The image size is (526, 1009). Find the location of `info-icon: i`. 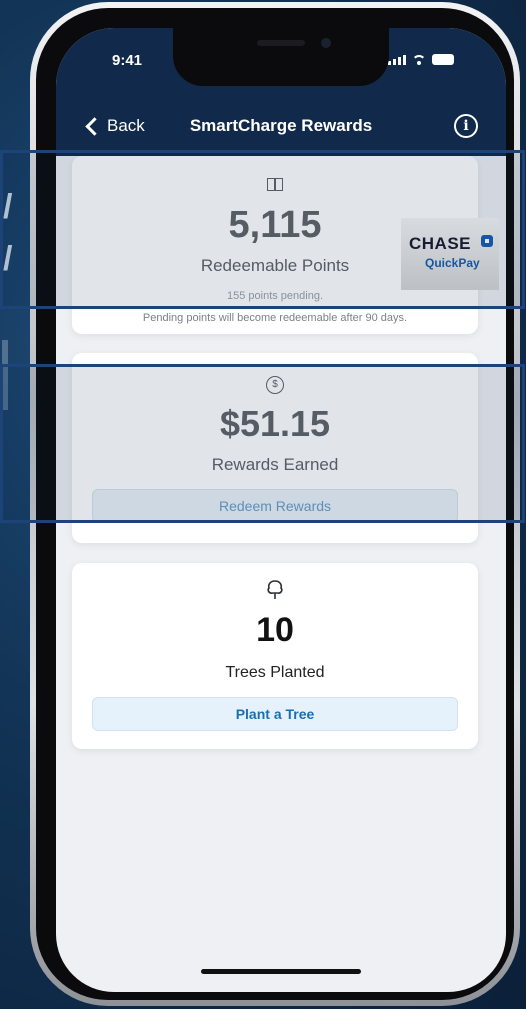

info-icon: i is located at coordinates (466, 126).